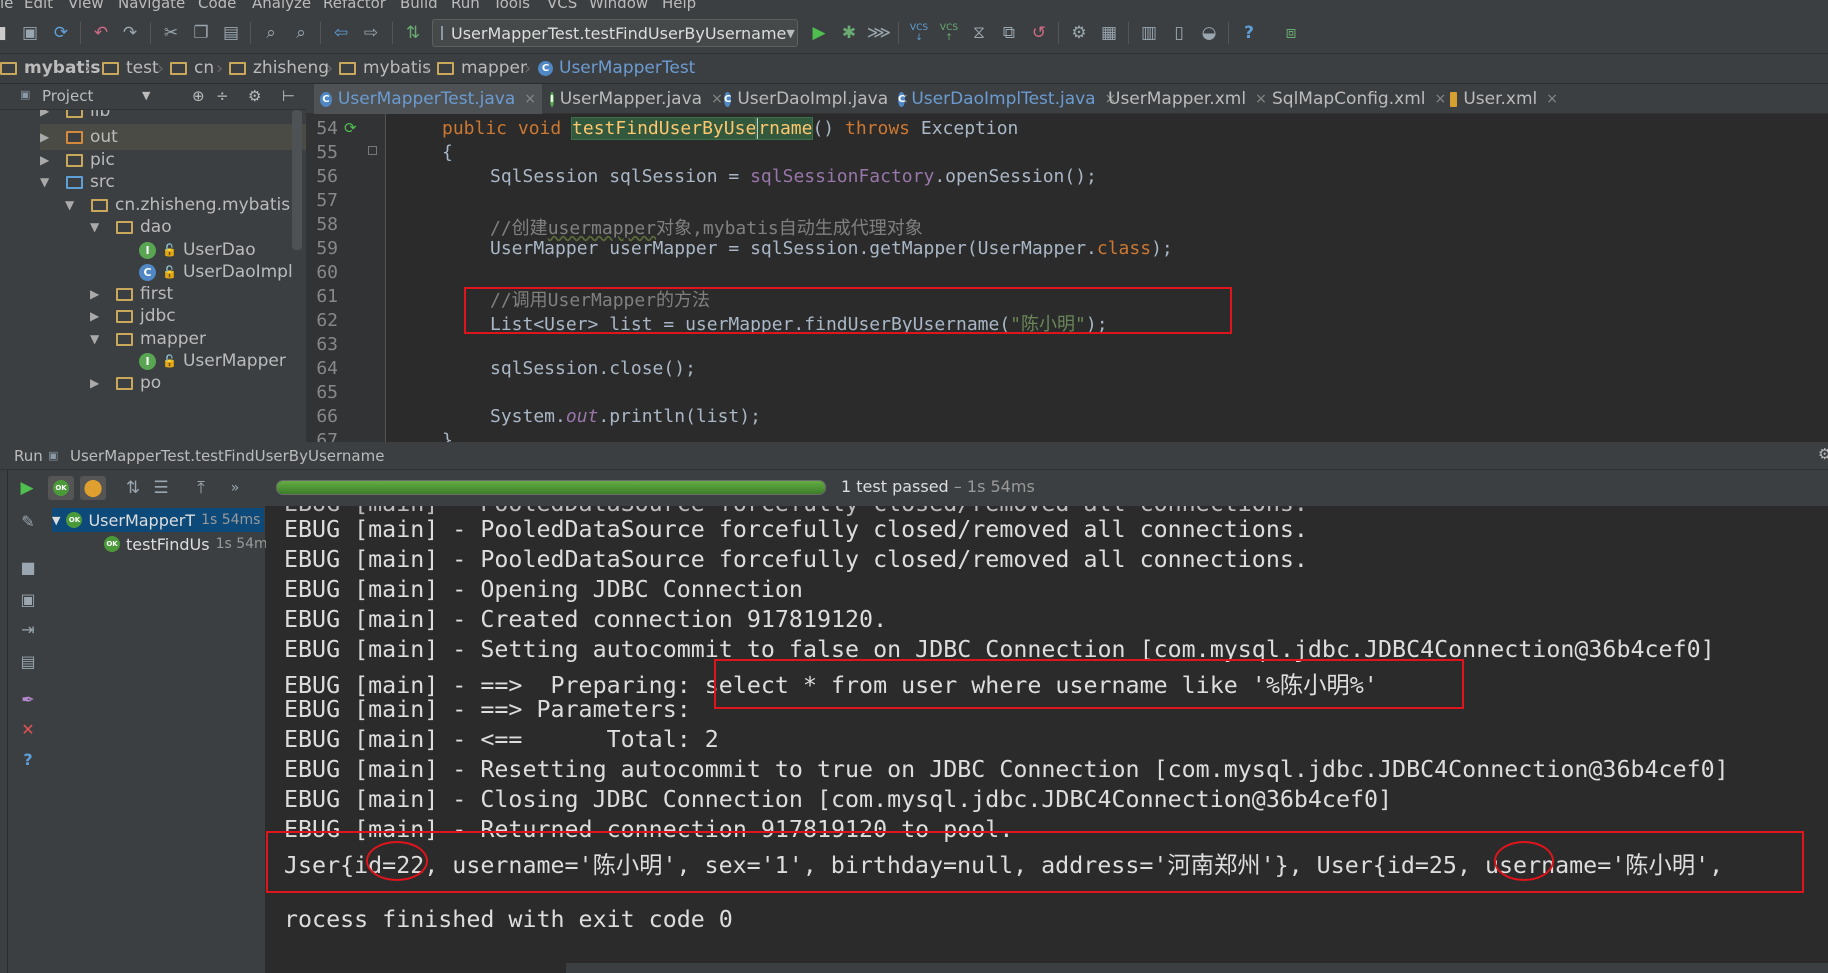 The height and width of the screenshot is (973, 1828). What do you see at coordinates (171, 33) in the screenshot?
I see `cut-icon: ✂` at bounding box center [171, 33].